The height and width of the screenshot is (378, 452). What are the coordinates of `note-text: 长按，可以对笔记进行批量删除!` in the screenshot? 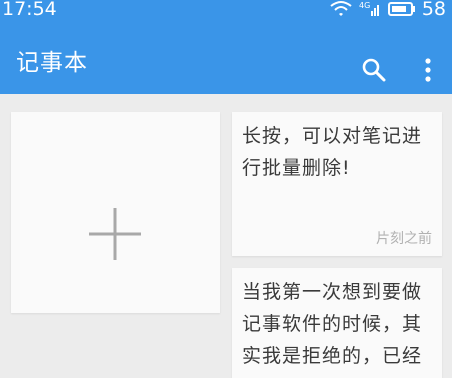 It's located at (332, 152).